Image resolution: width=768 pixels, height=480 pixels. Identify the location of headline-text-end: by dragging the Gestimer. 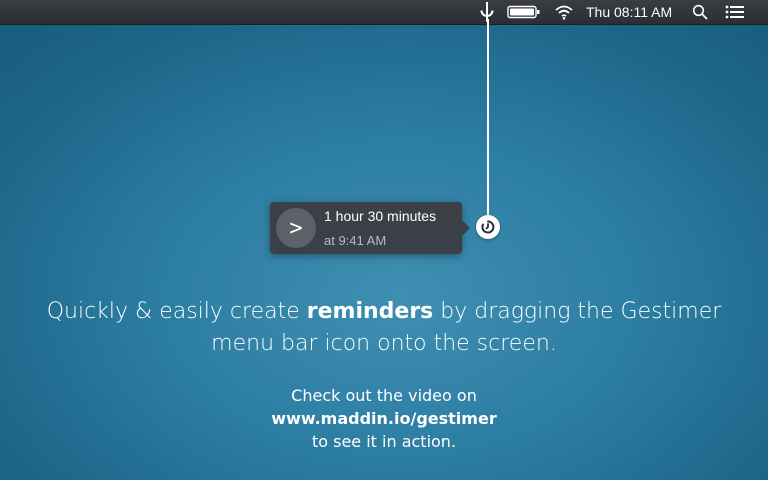
(577, 311).